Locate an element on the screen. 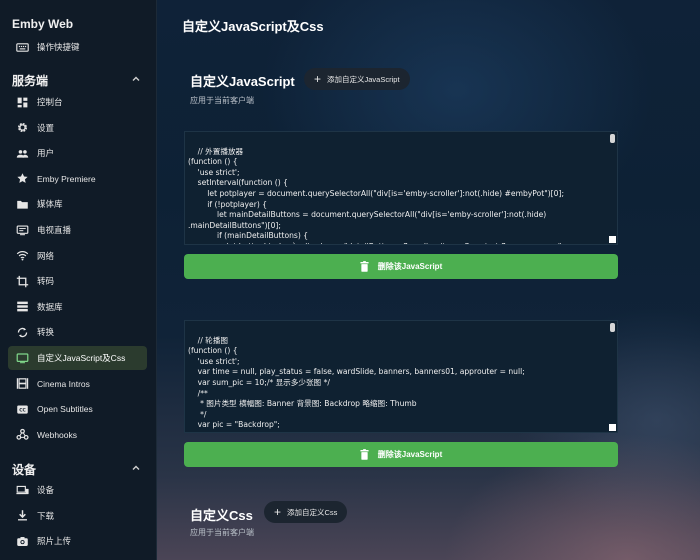 Image resolution: width=700 pixels, height=560 pixels. sidebar-item-label: 转码 is located at coordinates (46, 281).